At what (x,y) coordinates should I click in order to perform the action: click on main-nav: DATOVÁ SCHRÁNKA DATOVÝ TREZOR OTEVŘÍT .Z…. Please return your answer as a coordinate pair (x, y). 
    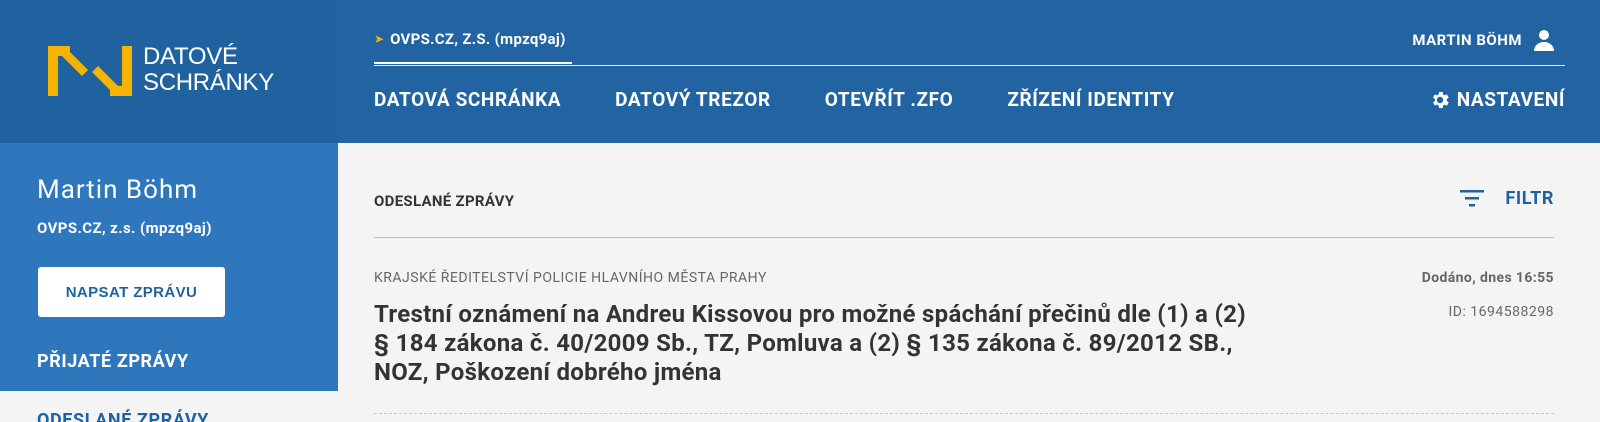
    Looking at the image, I should click on (801, 100).